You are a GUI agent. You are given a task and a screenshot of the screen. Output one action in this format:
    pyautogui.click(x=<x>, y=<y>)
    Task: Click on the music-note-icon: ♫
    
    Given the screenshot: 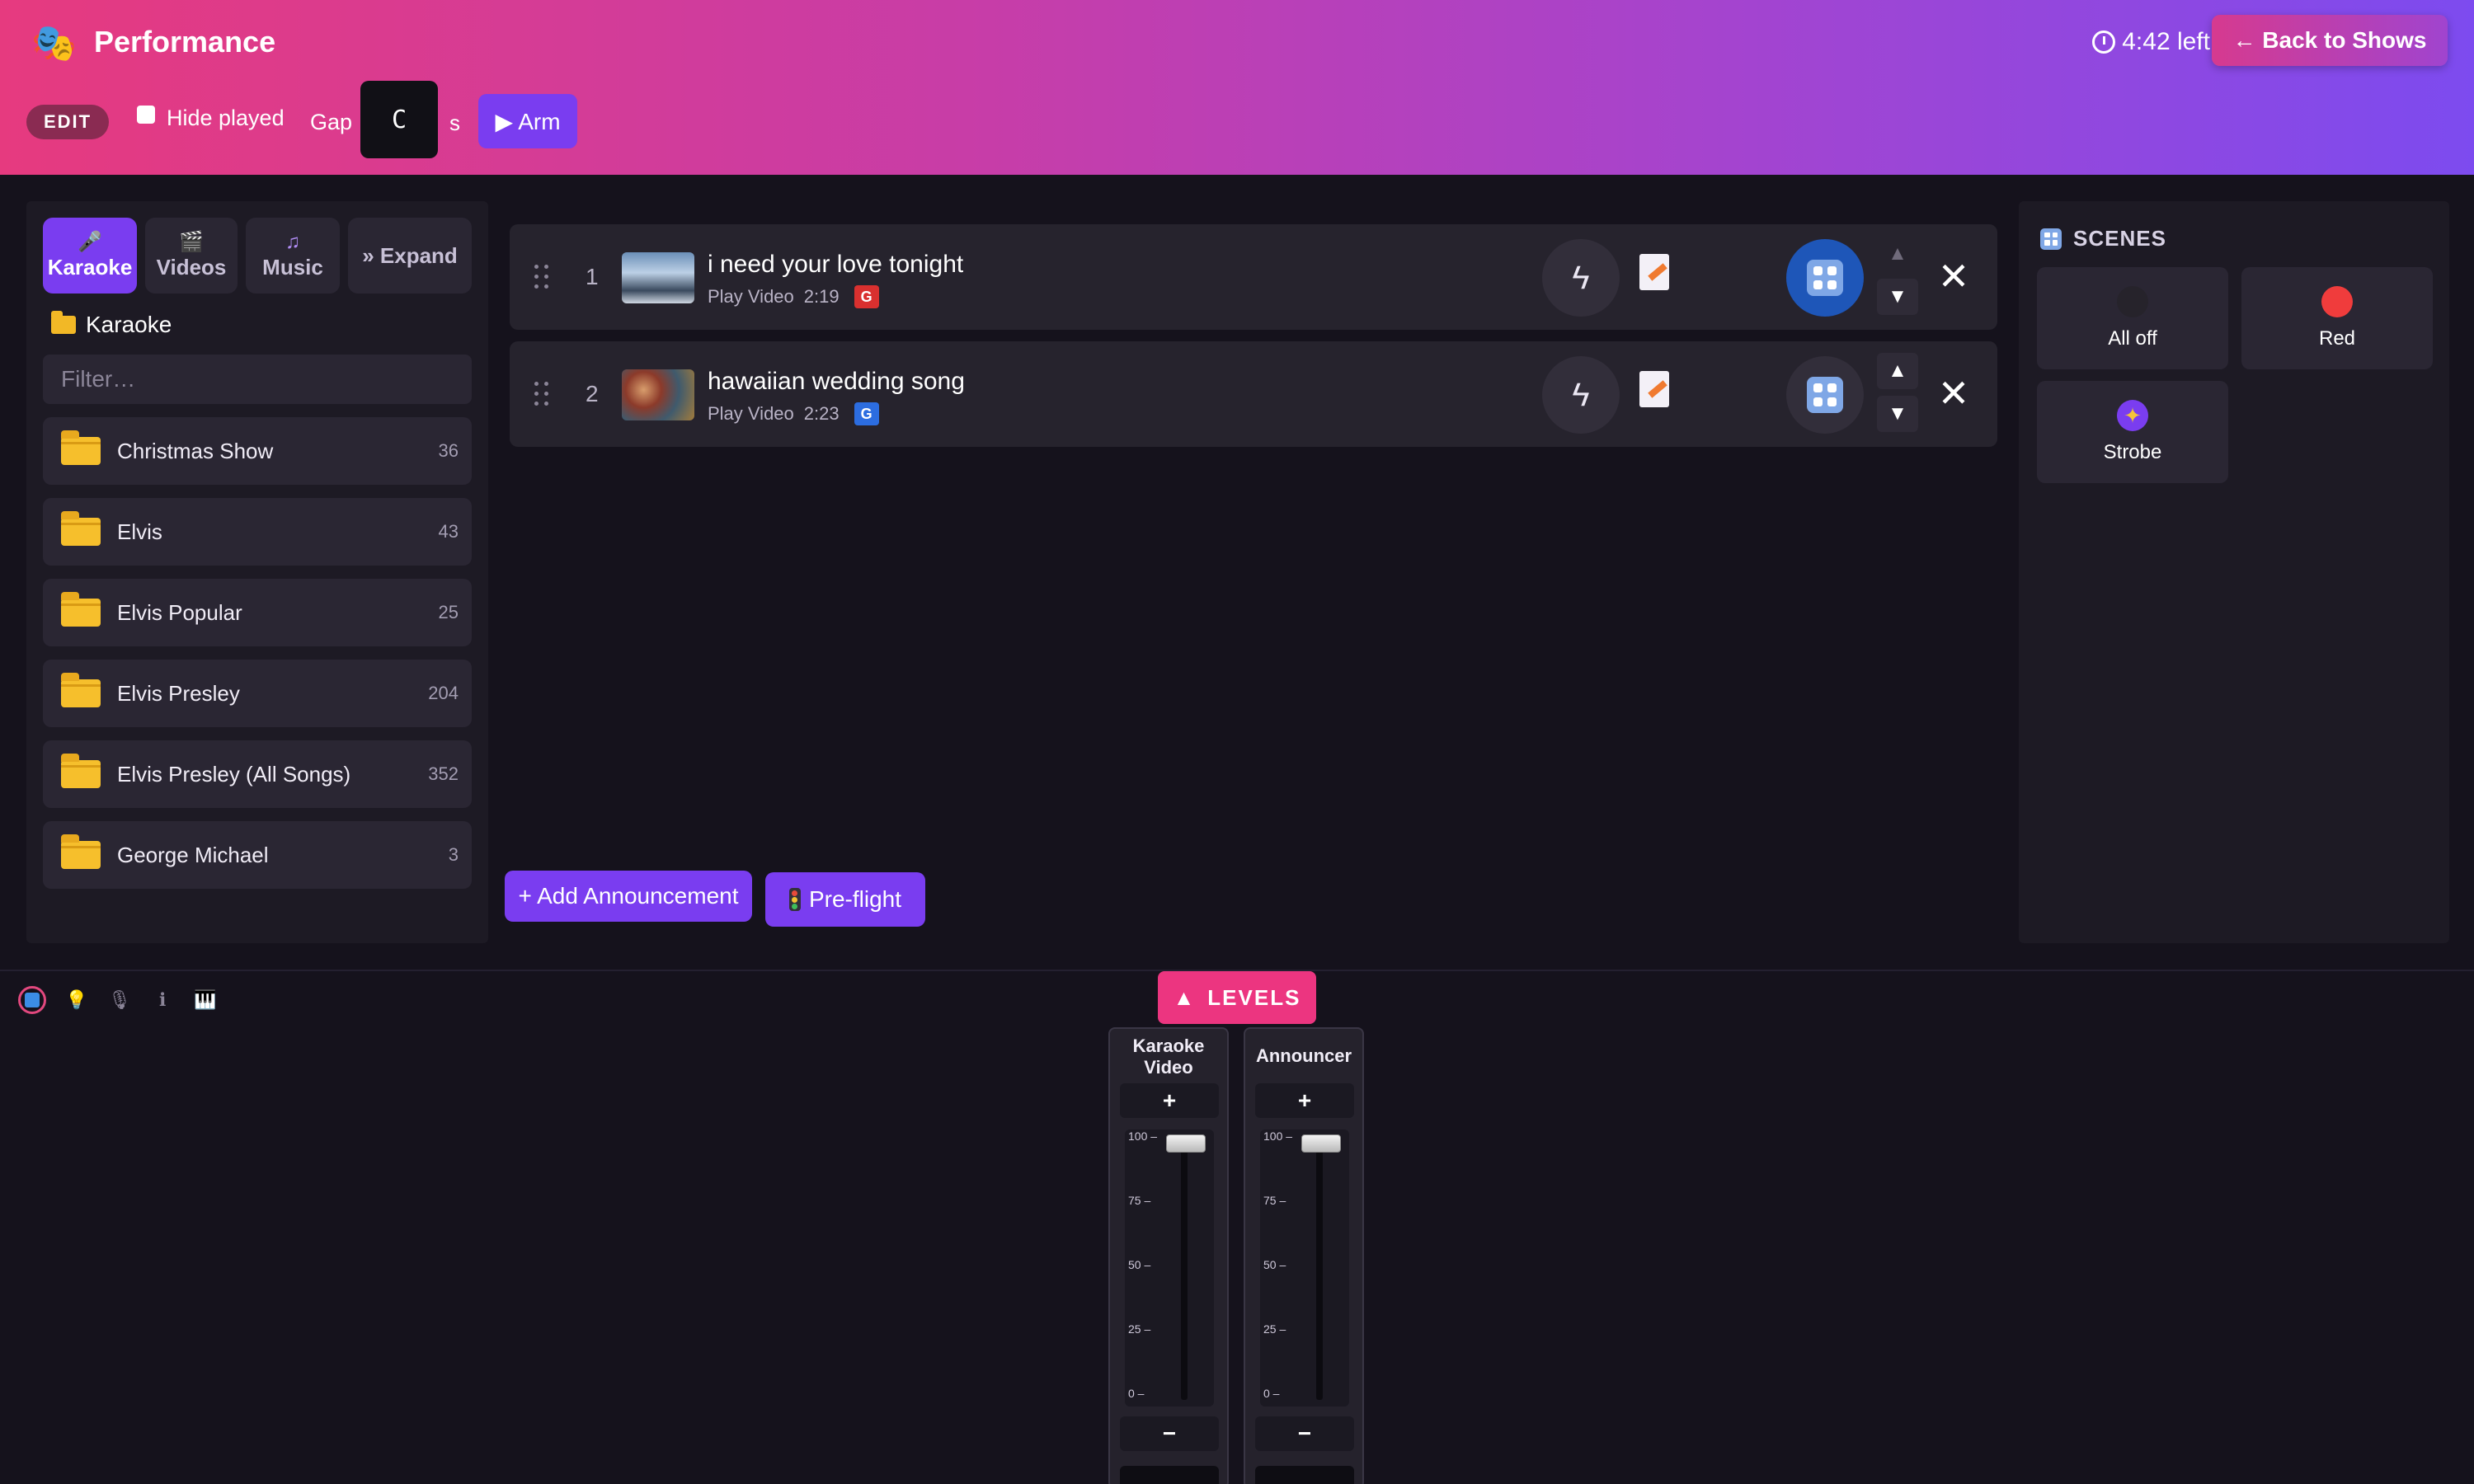 What is the action you would take?
    pyautogui.click(x=292, y=242)
    